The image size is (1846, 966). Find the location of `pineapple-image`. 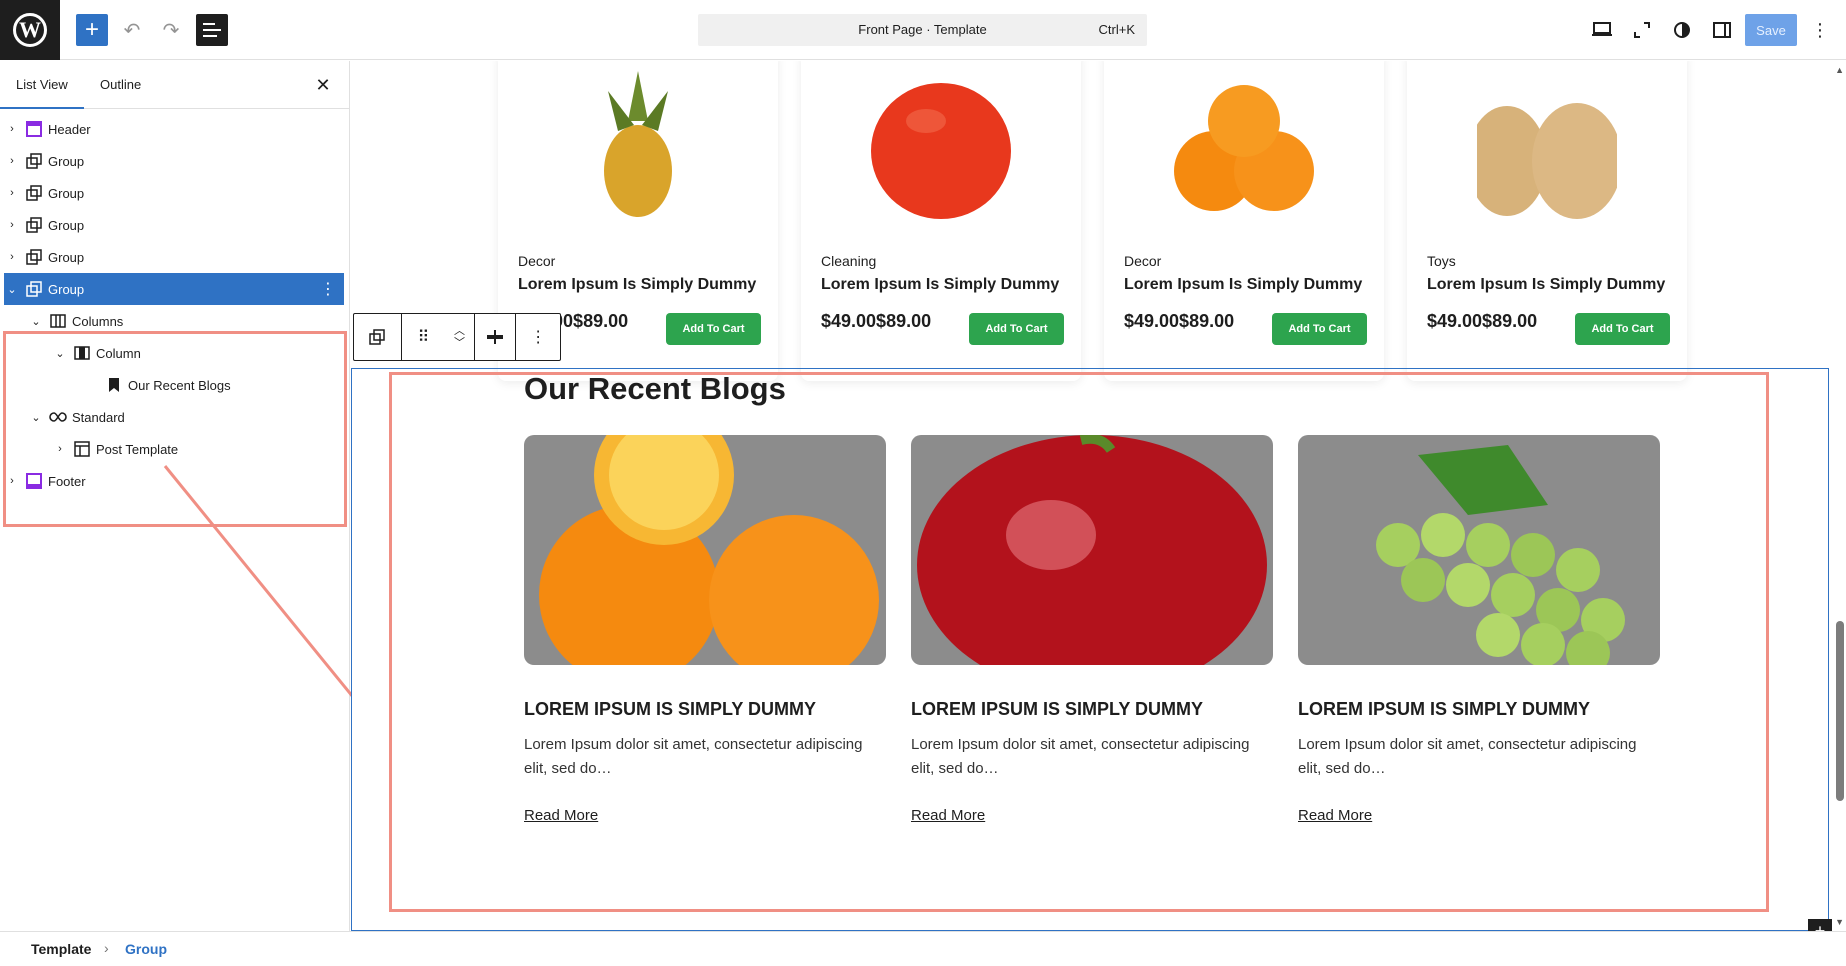

pineapple-image is located at coordinates (638, 144).